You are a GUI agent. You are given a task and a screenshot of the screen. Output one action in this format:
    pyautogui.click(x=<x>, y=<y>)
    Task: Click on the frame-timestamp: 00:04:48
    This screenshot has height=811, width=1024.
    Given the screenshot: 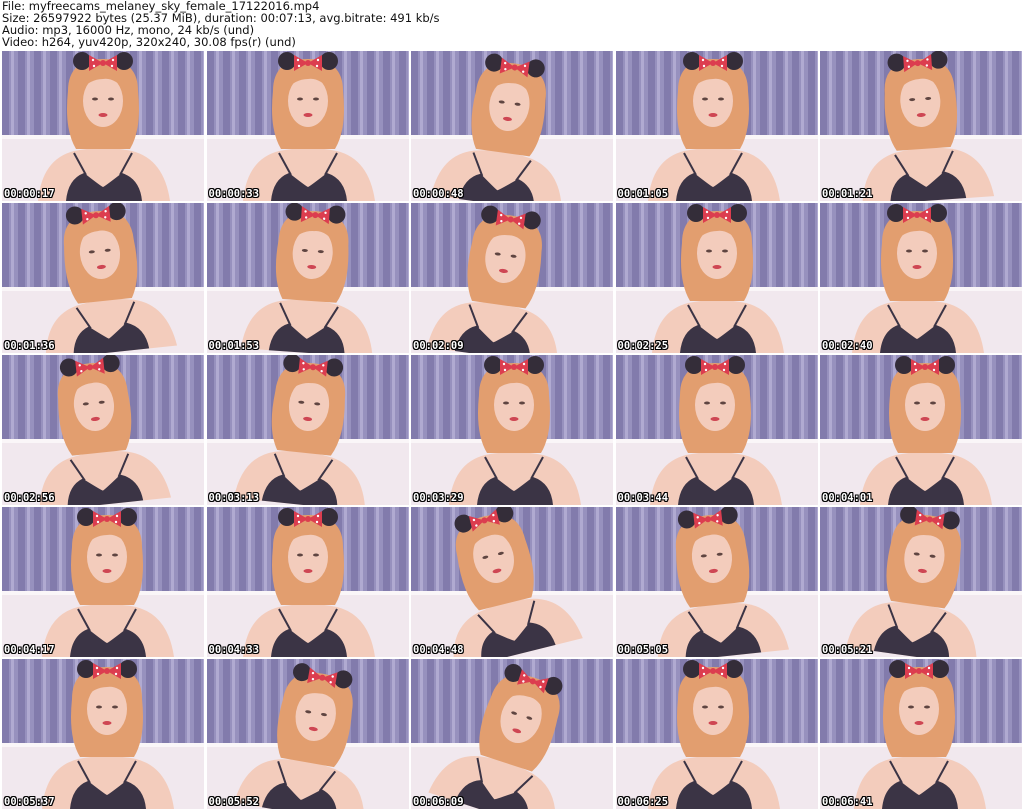 What is the action you would take?
    pyautogui.click(x=438, y=650)
    